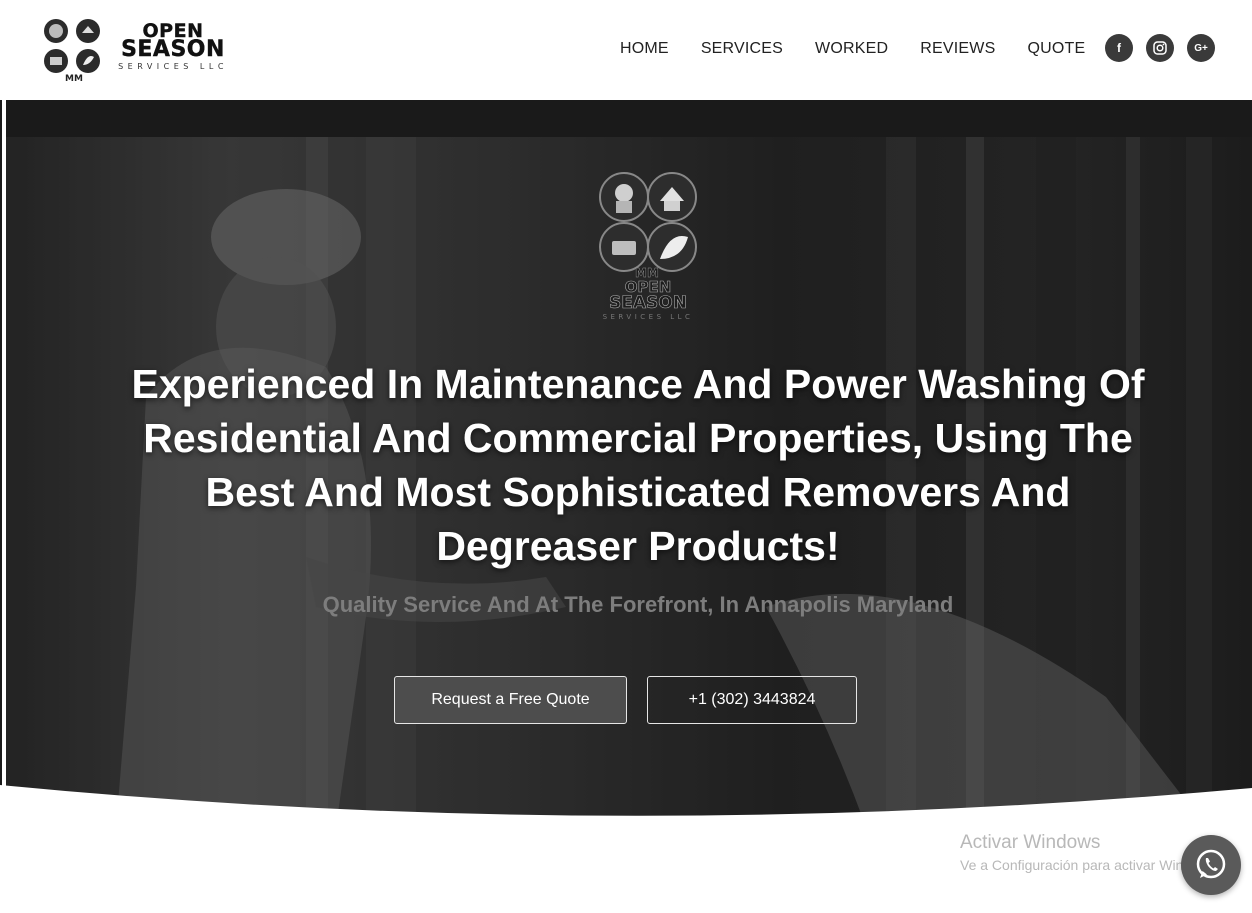 This screenshot has width=1252, height=913. I want to click on instagram-icon, so click(1160, 48).